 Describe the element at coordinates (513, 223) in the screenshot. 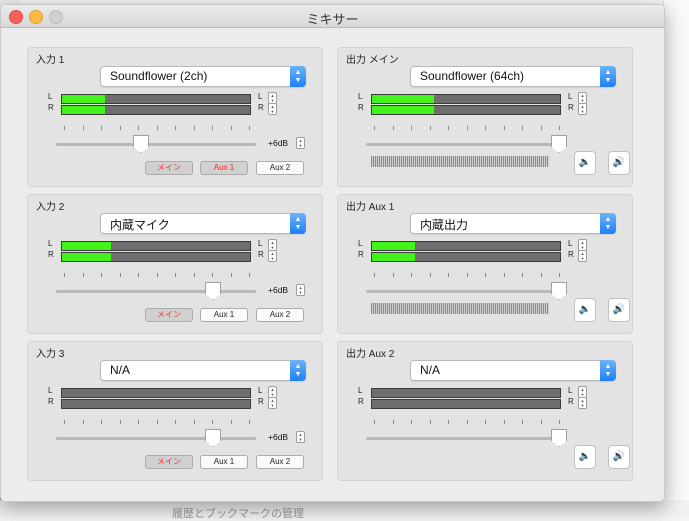

I see `device-select: 内蔵出力 ▲ ▼` at that location.